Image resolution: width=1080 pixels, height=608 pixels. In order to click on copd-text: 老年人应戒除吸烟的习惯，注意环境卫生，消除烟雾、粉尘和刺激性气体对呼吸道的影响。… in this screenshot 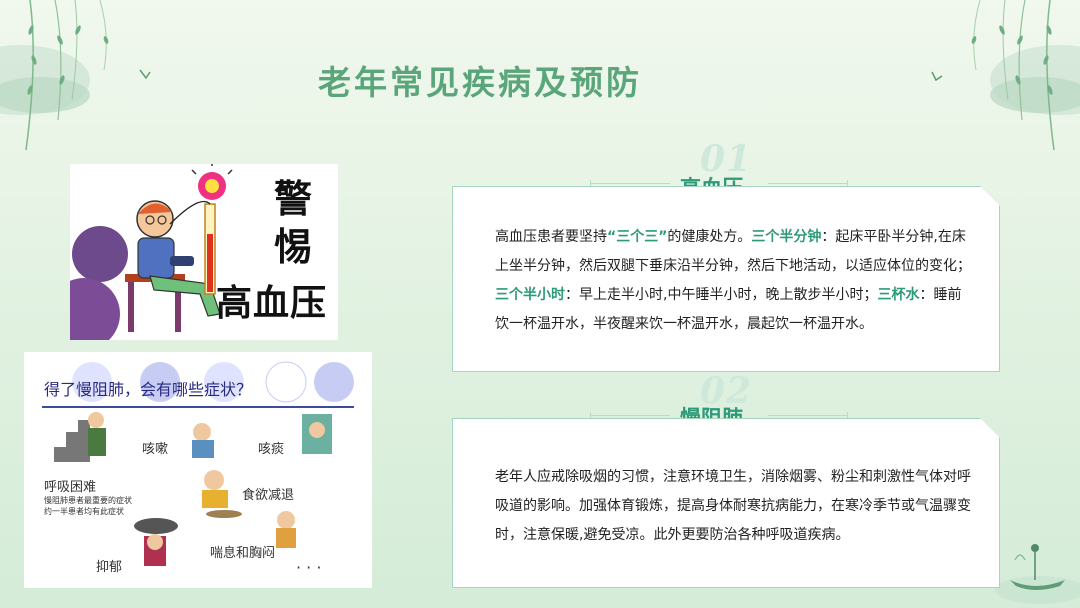, I will do `click(735, 506)`.